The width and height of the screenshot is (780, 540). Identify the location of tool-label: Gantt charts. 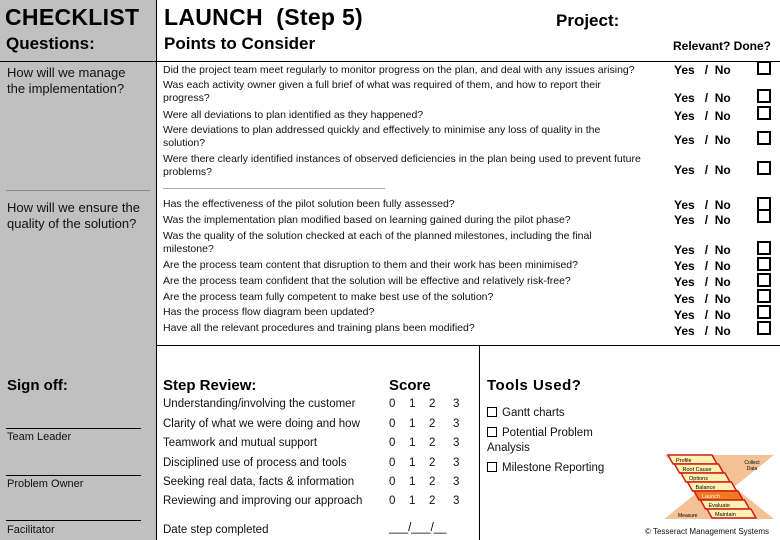
(533, 413).